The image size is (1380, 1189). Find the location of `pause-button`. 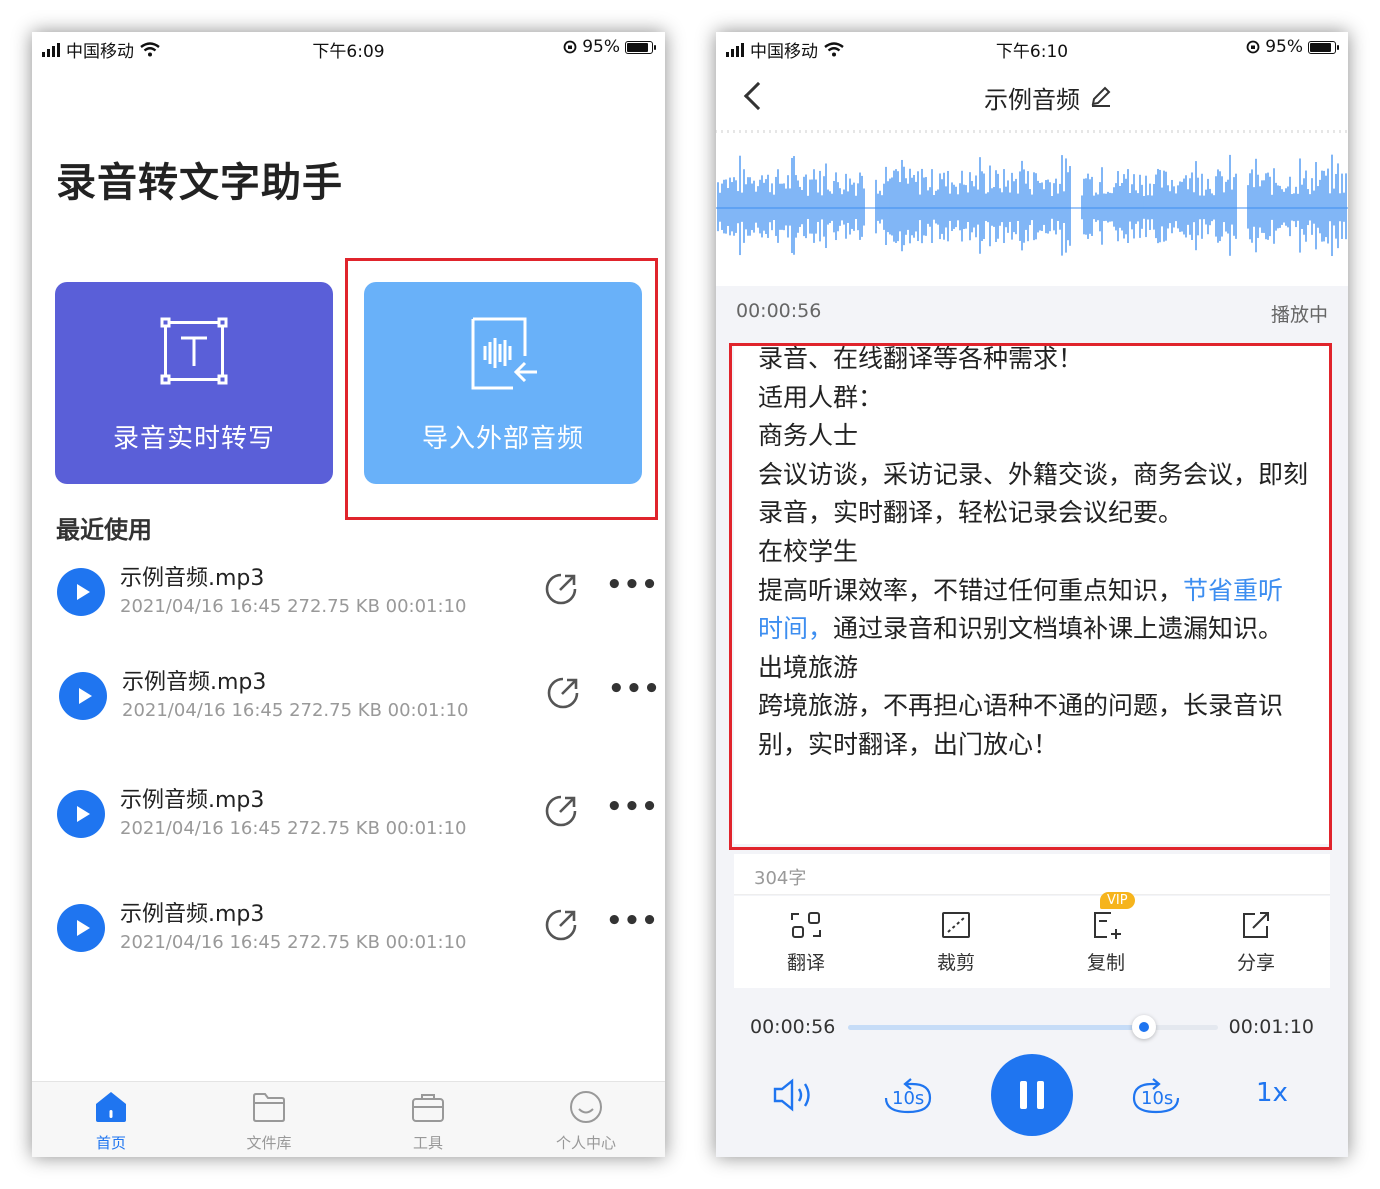

pause-button is located at coordinates (1032, 1095).